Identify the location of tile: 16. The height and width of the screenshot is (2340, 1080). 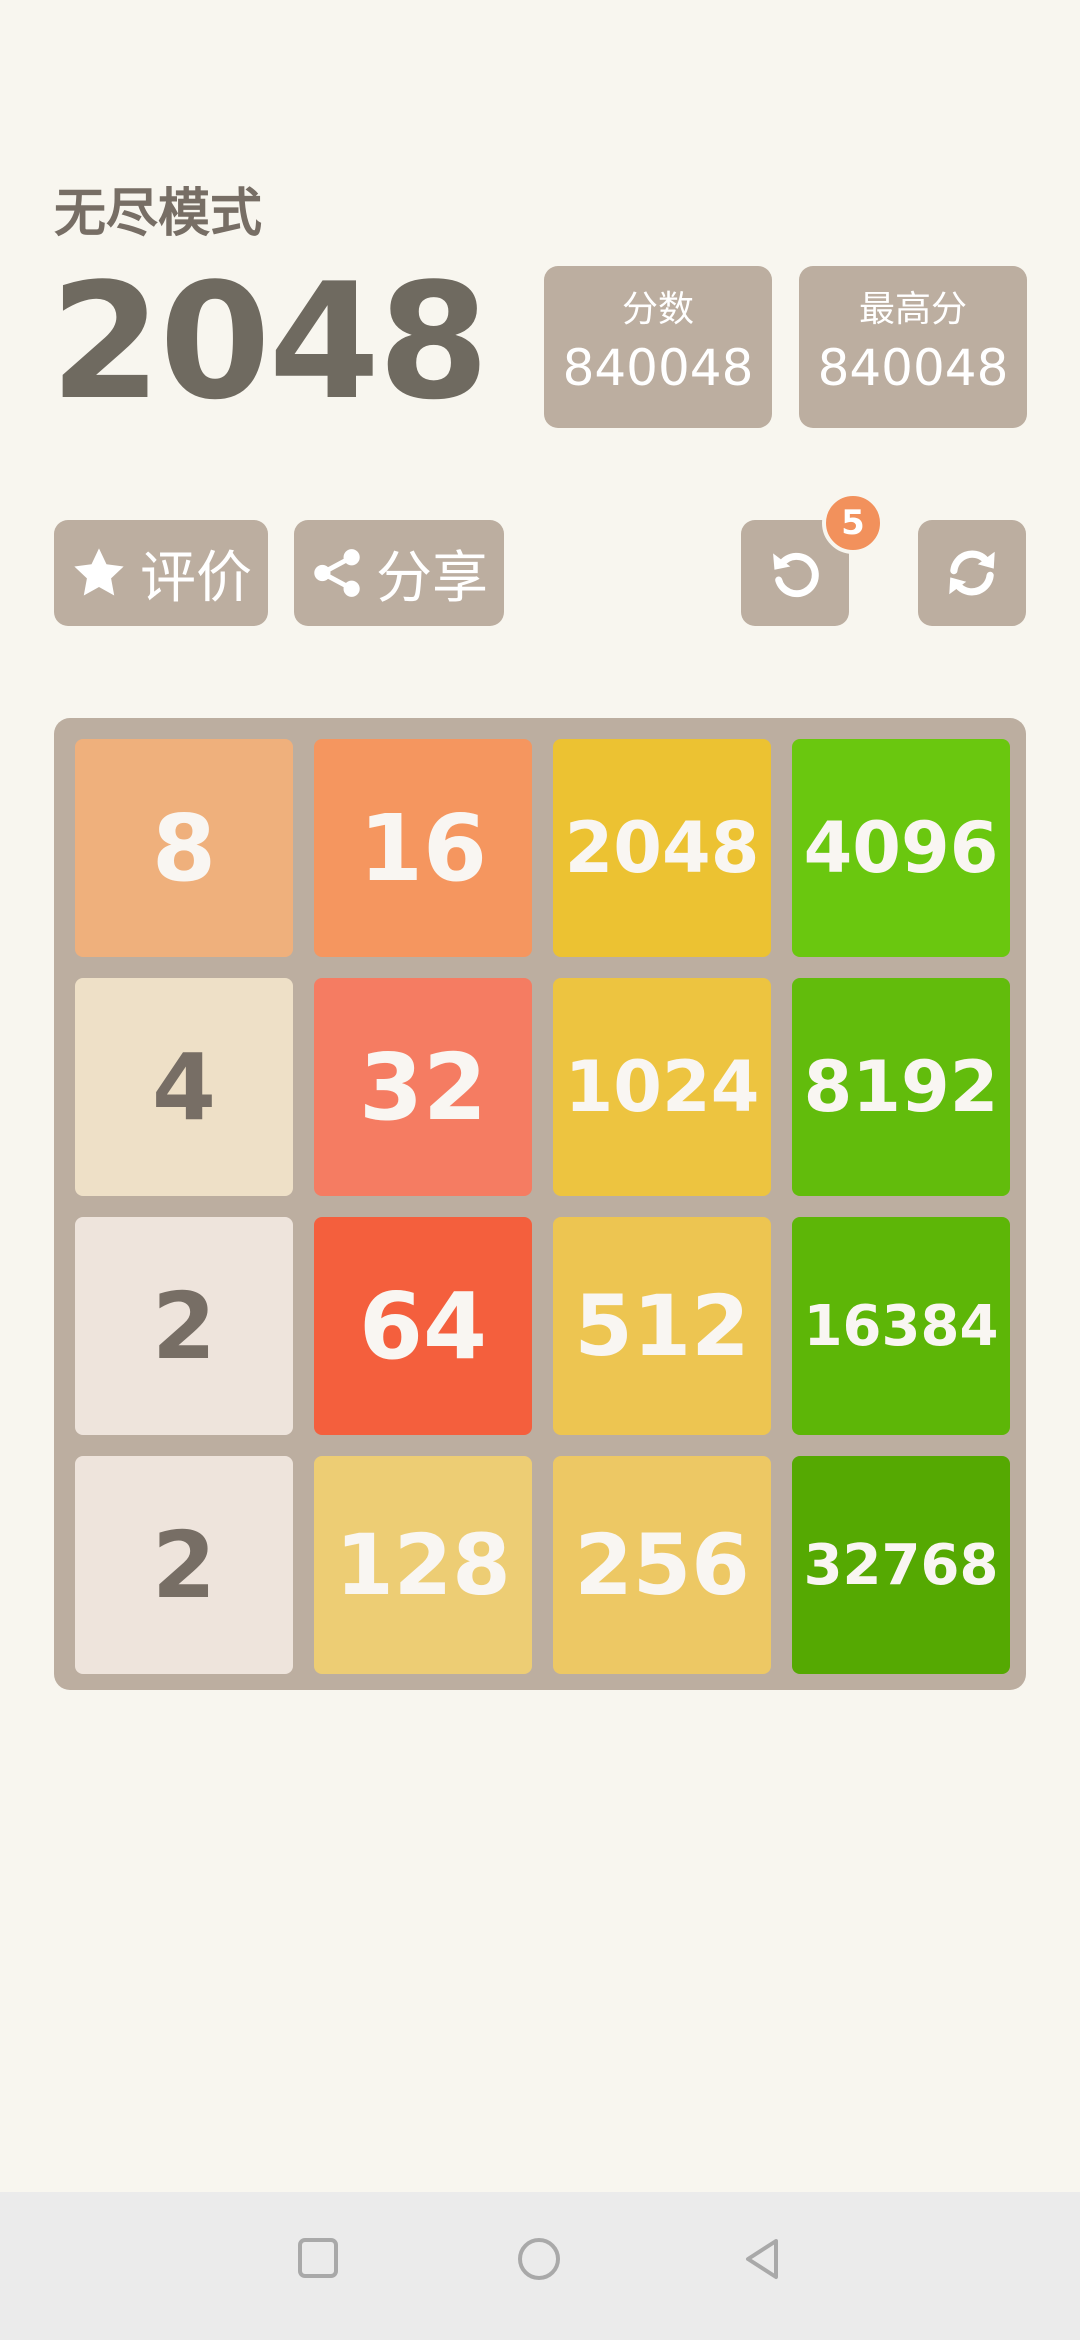
(423, 848).